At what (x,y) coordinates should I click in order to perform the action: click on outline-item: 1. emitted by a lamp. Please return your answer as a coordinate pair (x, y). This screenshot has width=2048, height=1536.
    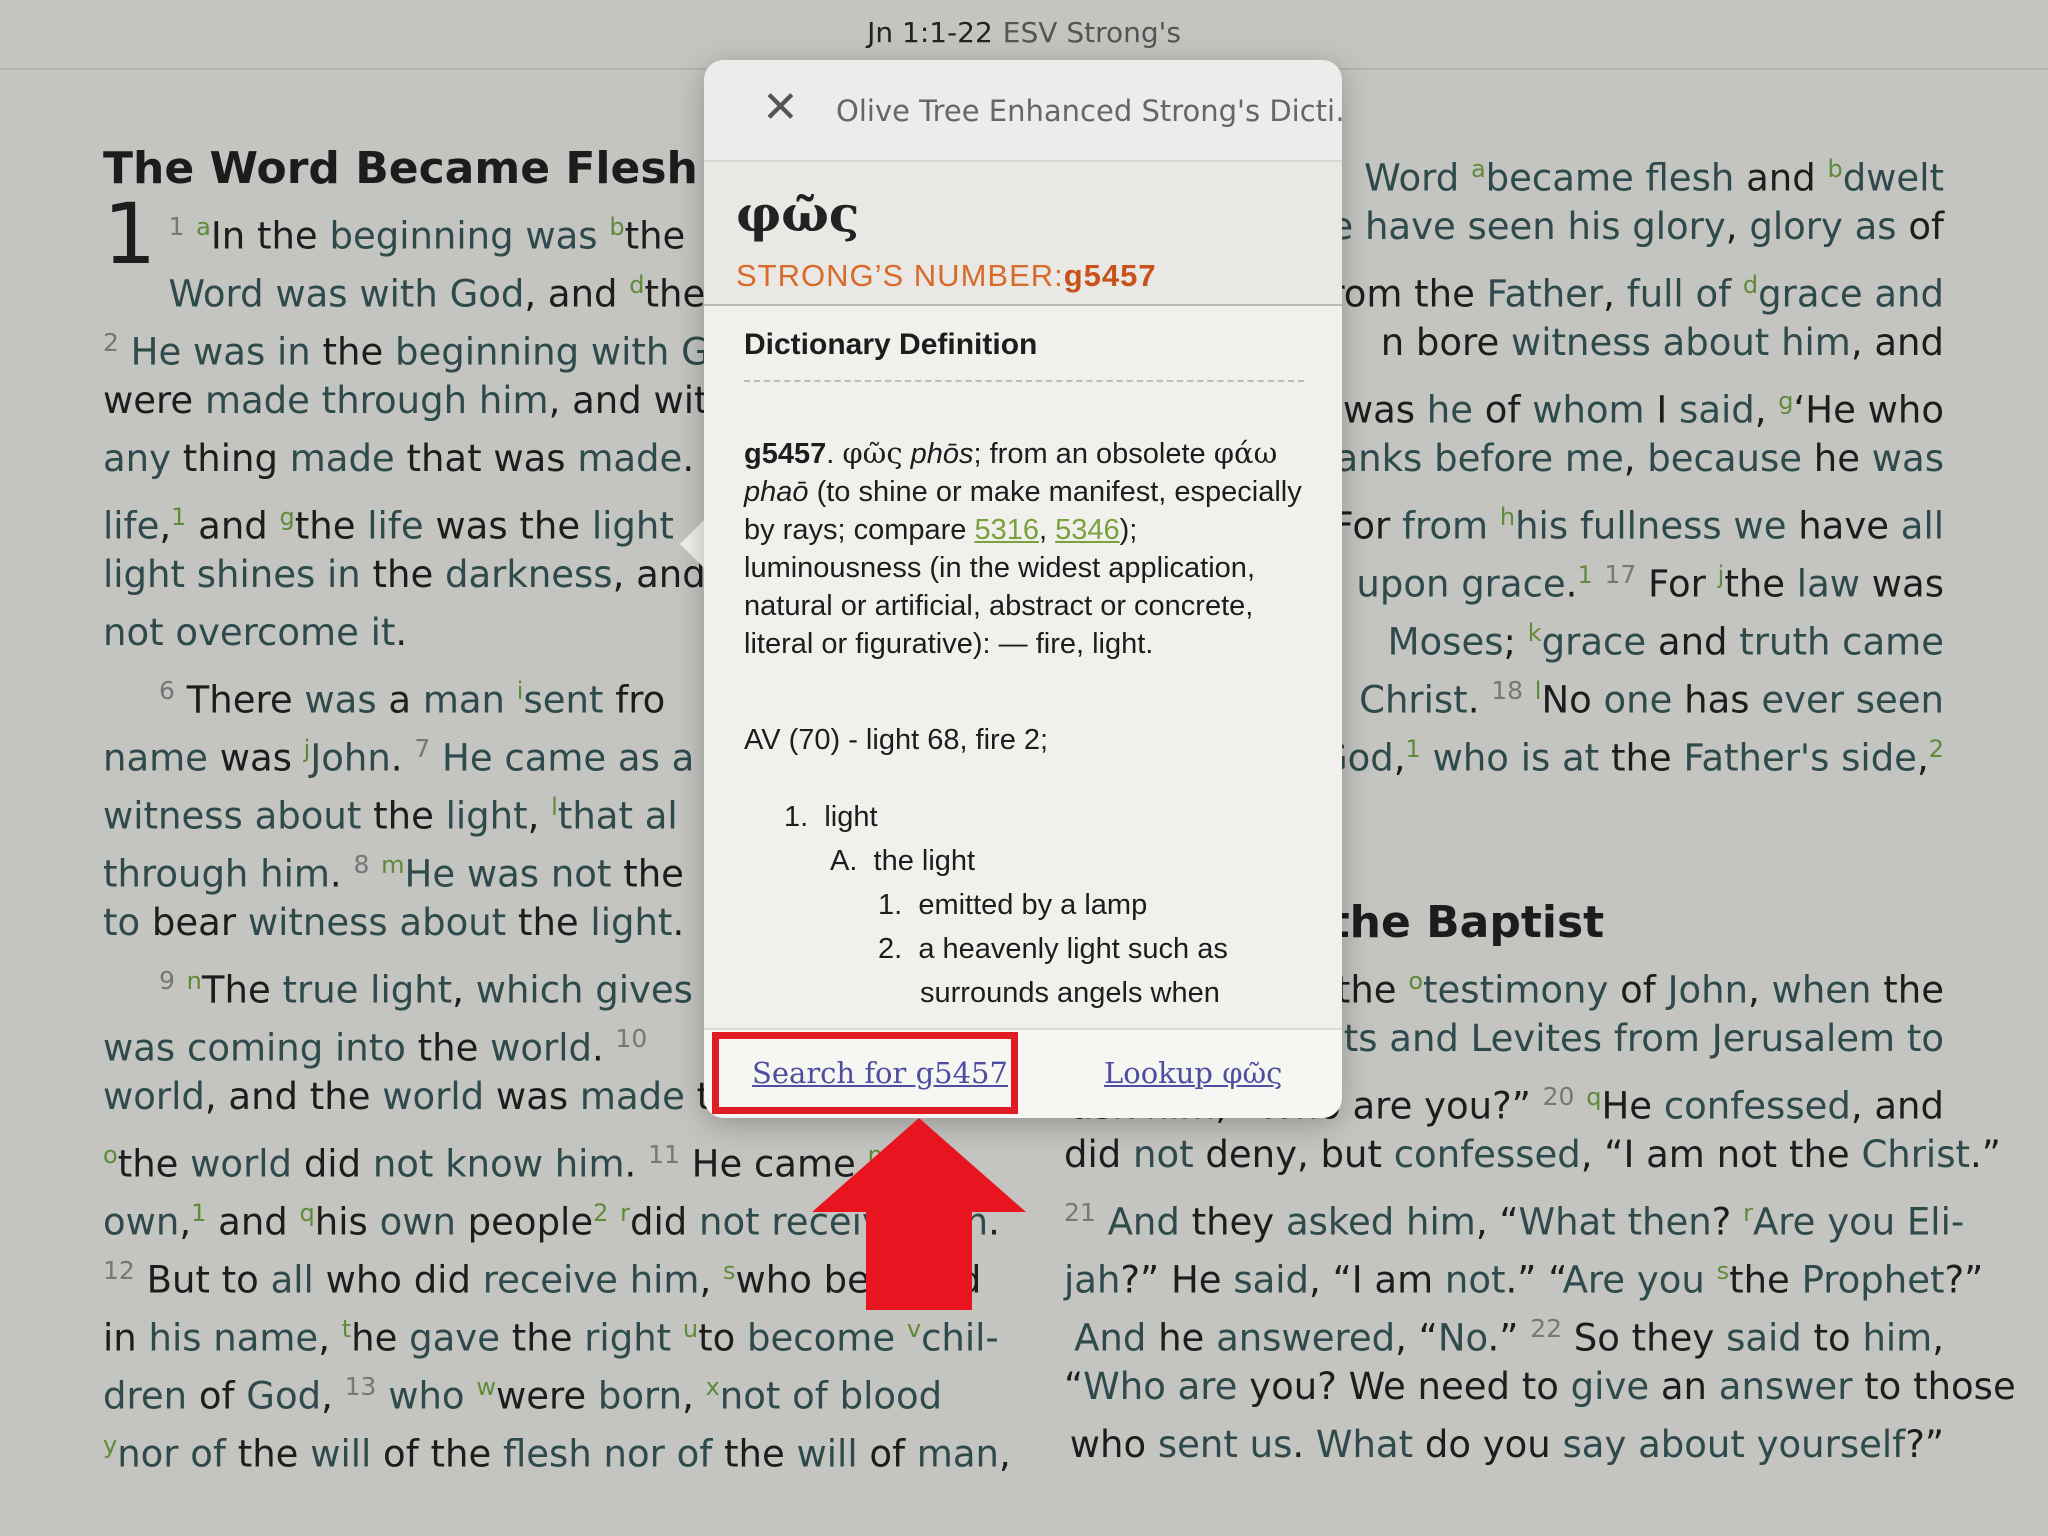
    Looking at the image, I should click on (1013, 905).